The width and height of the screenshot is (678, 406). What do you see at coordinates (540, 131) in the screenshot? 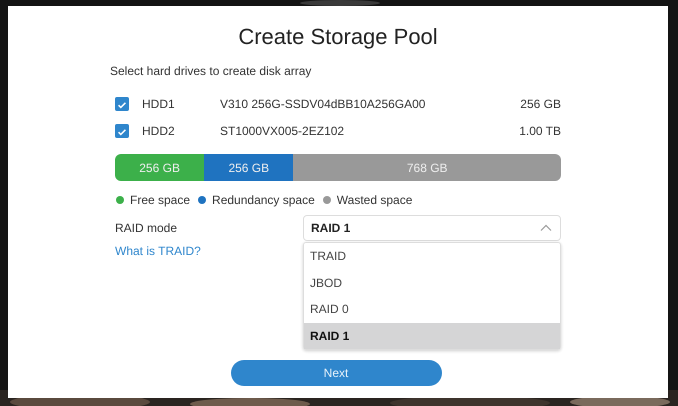
I see `drive-size: 1.00 TB` at bounding box center [540, 131].